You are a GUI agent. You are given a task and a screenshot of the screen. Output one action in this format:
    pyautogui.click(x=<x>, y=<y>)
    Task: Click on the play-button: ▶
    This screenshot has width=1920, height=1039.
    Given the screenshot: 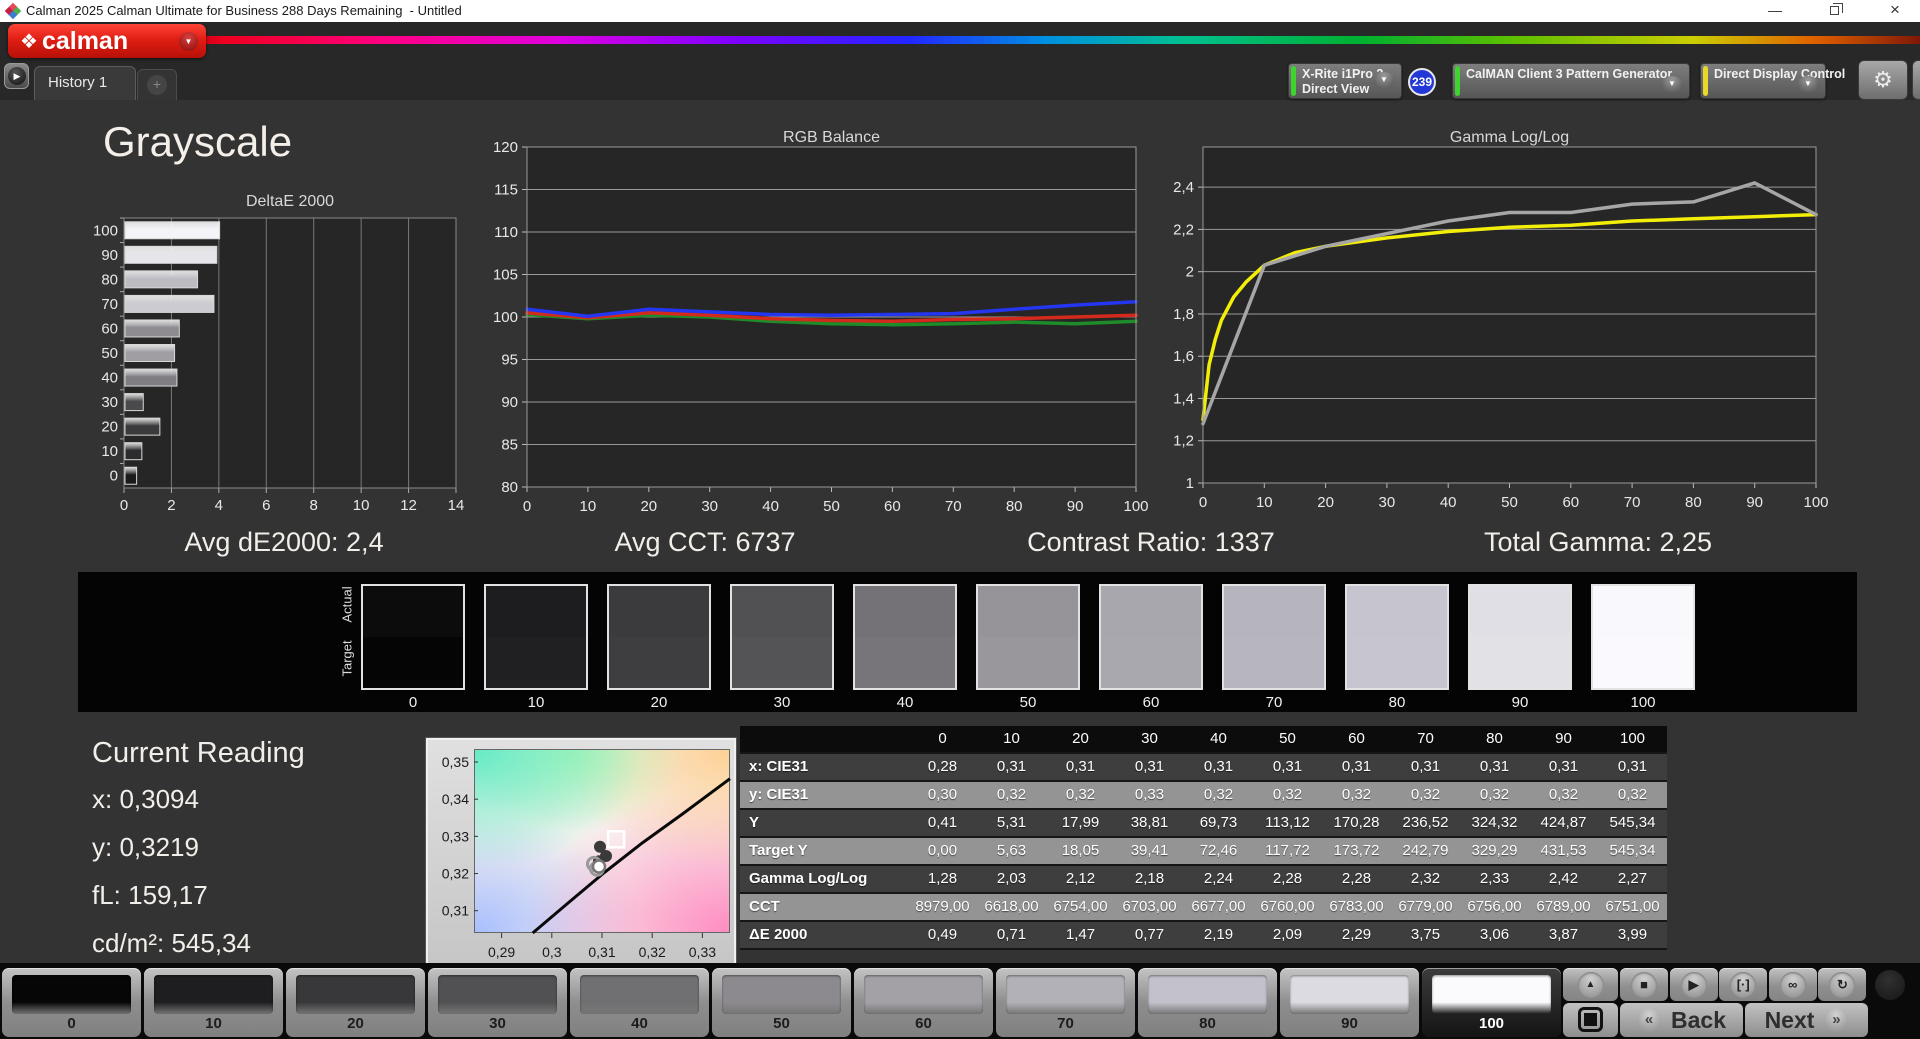 What is the action you would take?
    pyautogui.click(x=1693, y=984)
    